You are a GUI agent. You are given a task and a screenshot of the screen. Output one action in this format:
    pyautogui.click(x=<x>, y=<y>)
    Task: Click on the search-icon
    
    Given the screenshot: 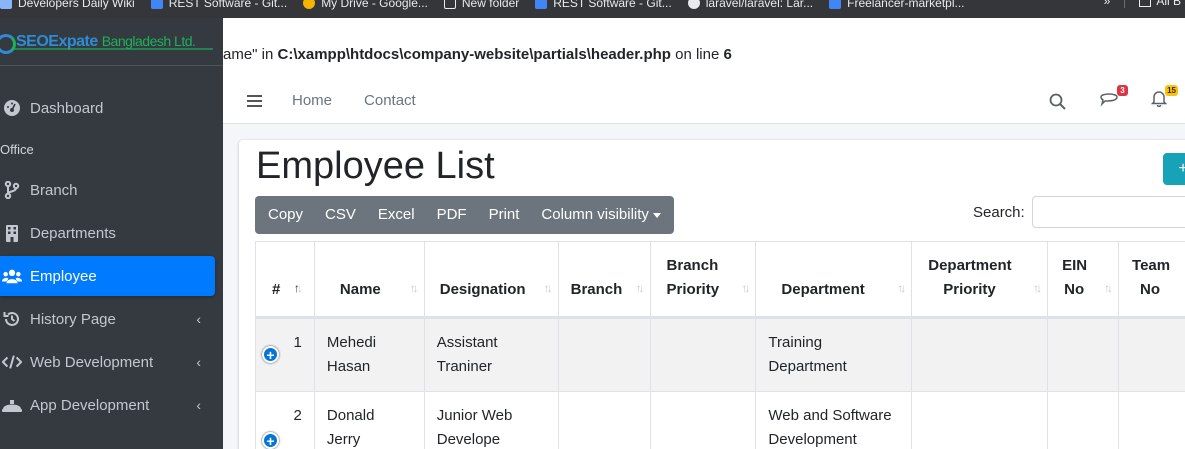 What is the action you would take?
    pyautogui.click(x=1057, y=101)
    